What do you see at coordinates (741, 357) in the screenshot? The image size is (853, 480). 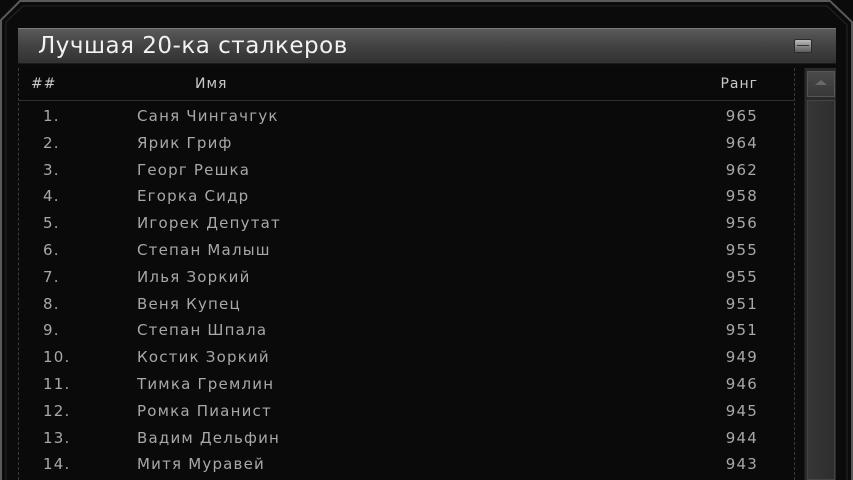 I see `stalker-rank: 949` at bounding box center [741, 357].